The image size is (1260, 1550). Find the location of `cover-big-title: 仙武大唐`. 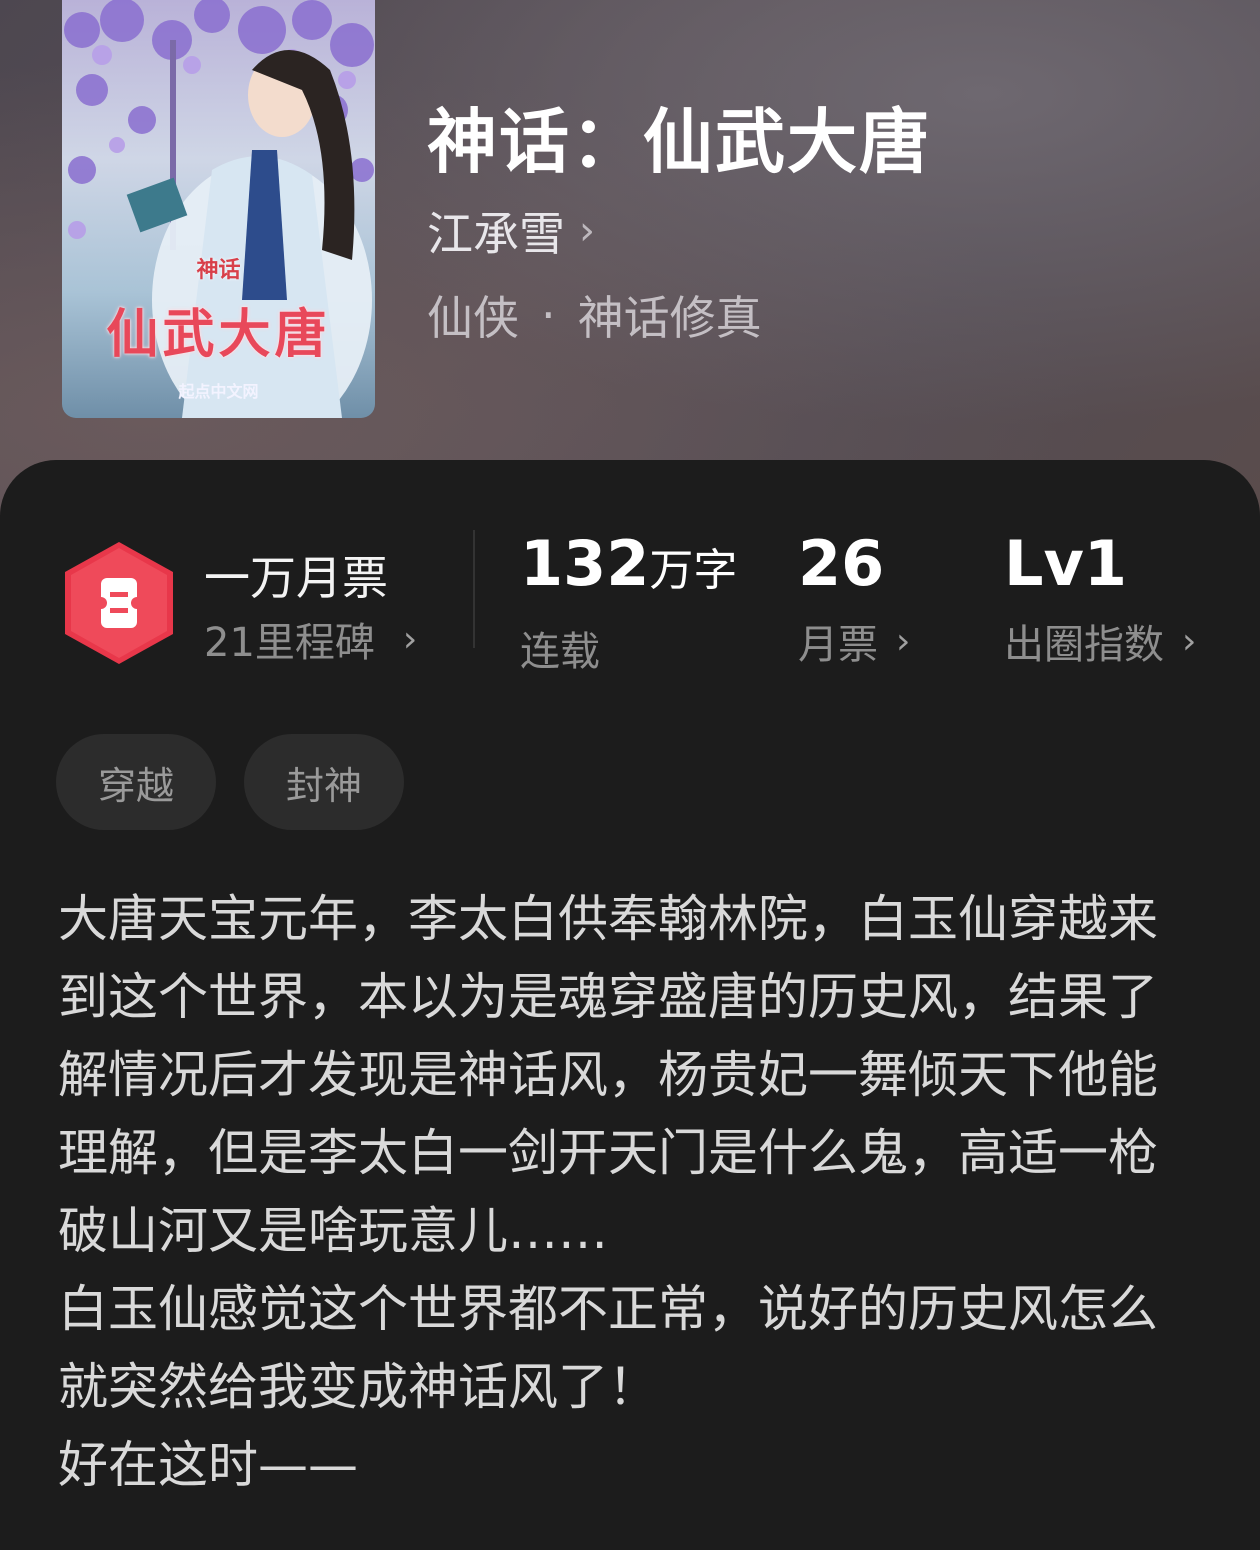

cover-big-title: 仙武大唐 is located at coordinates (218, 335).